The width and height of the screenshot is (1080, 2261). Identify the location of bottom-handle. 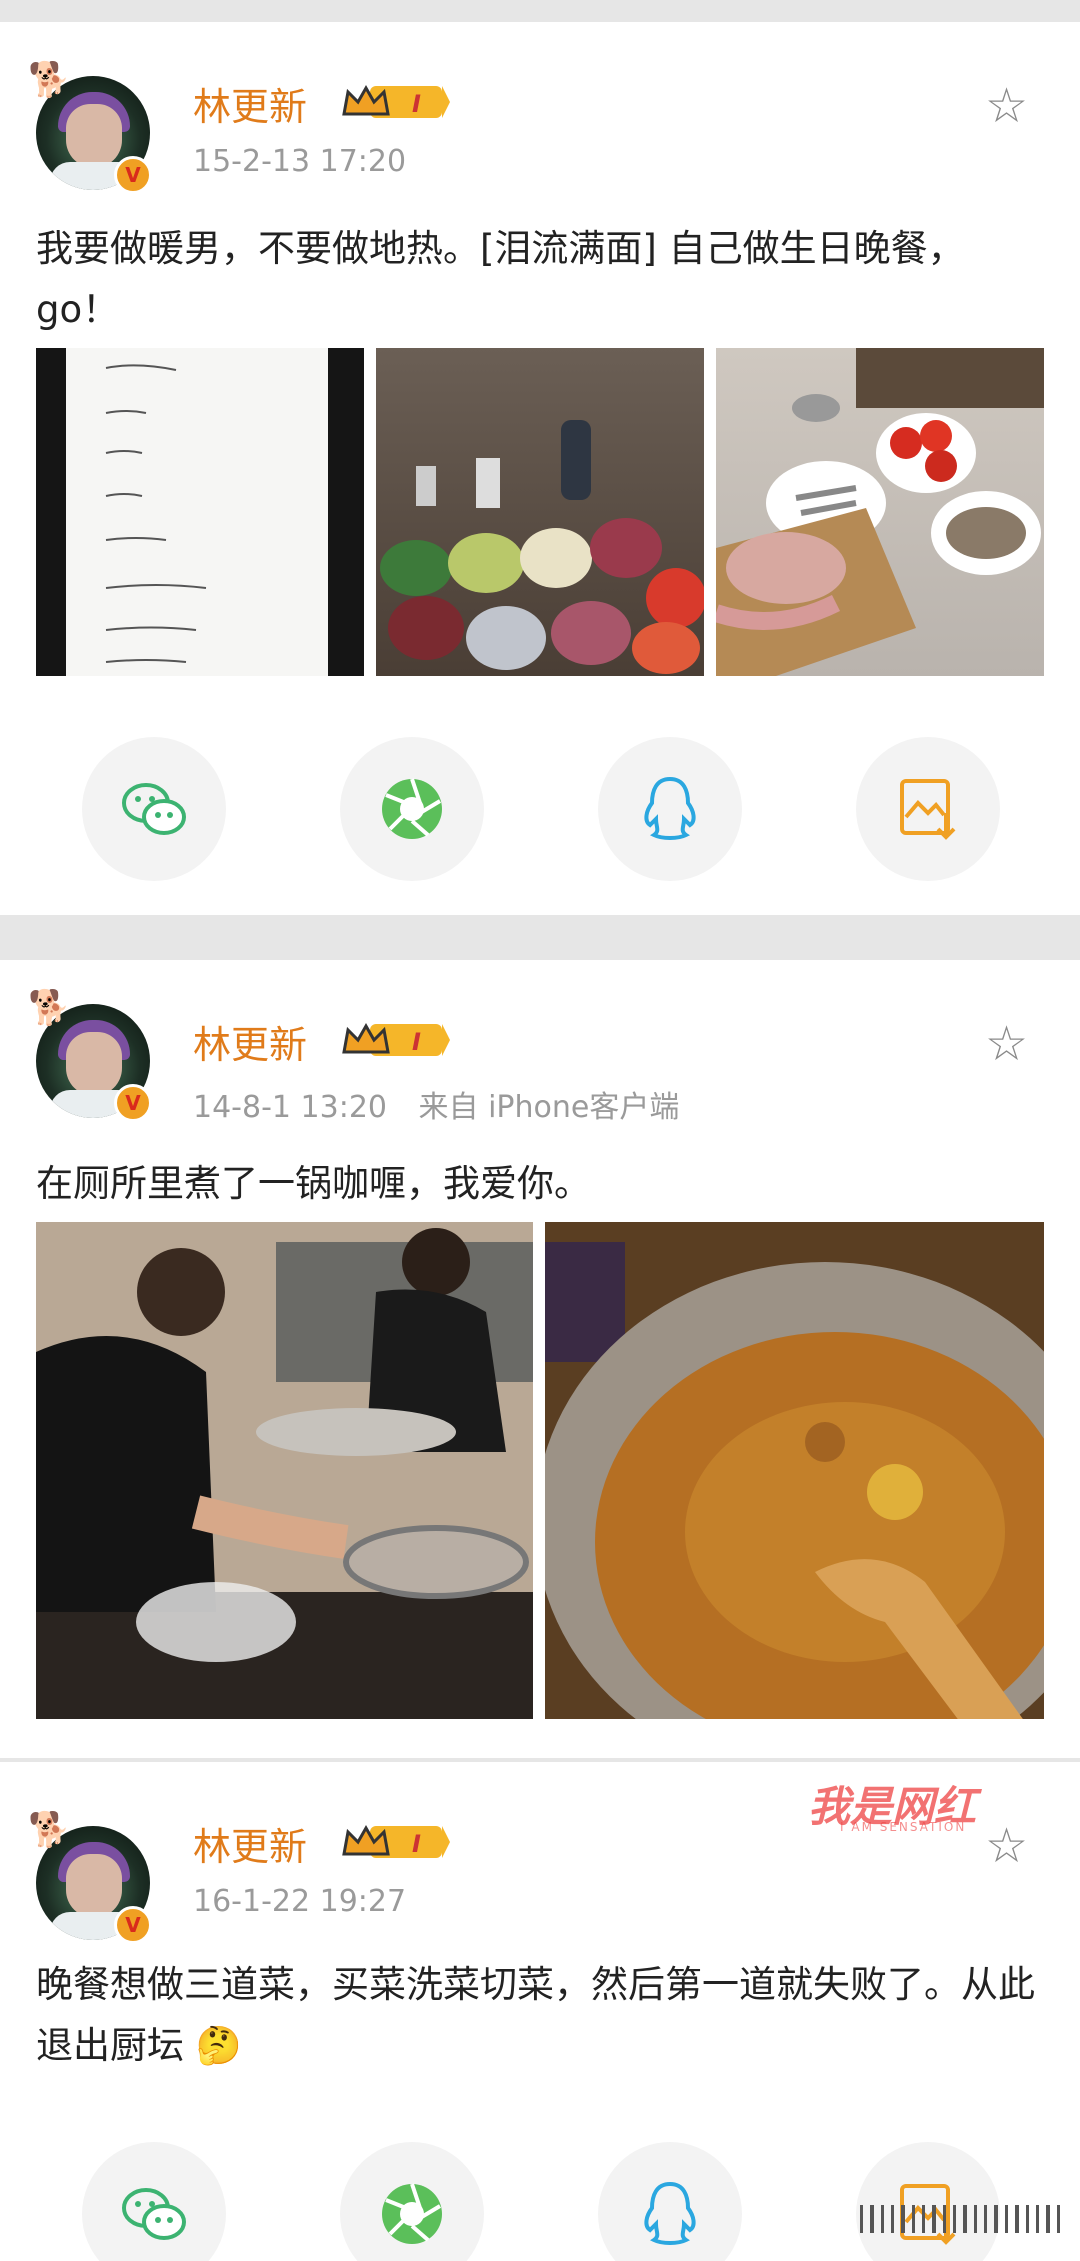
(960, 2220).